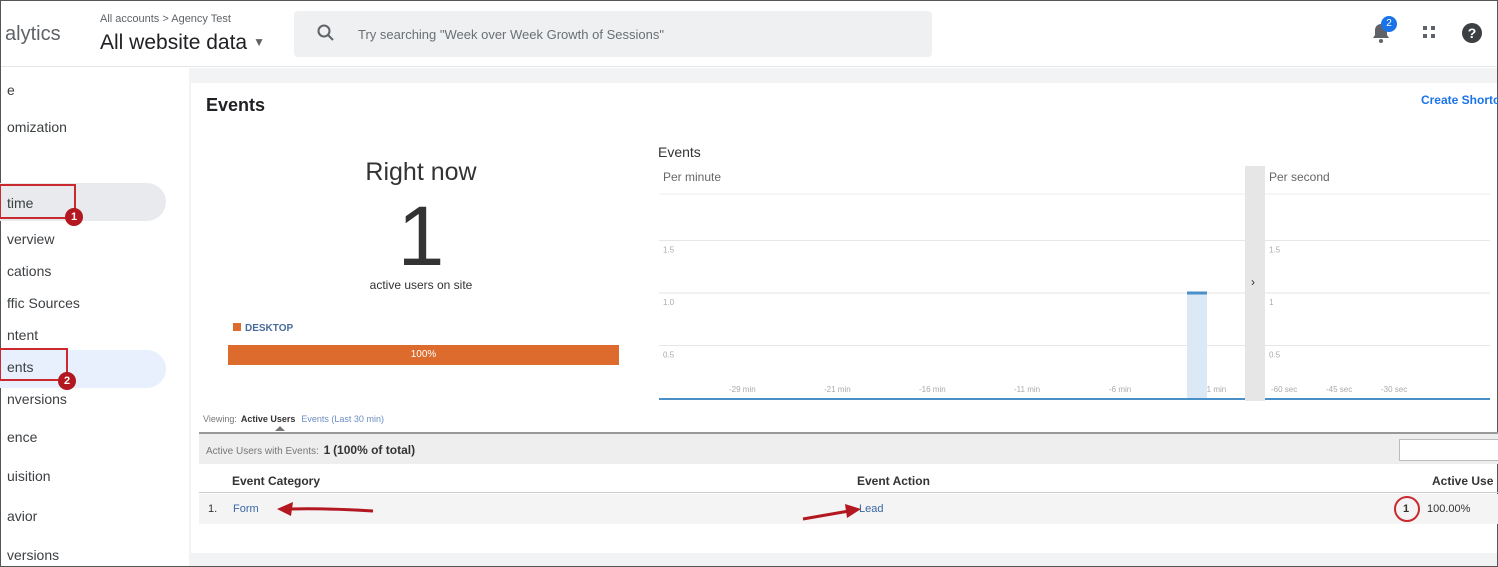  Describe the element at coordinates (421, 285) in the screenshot. I see `active-users-label: active users on site` at that location.